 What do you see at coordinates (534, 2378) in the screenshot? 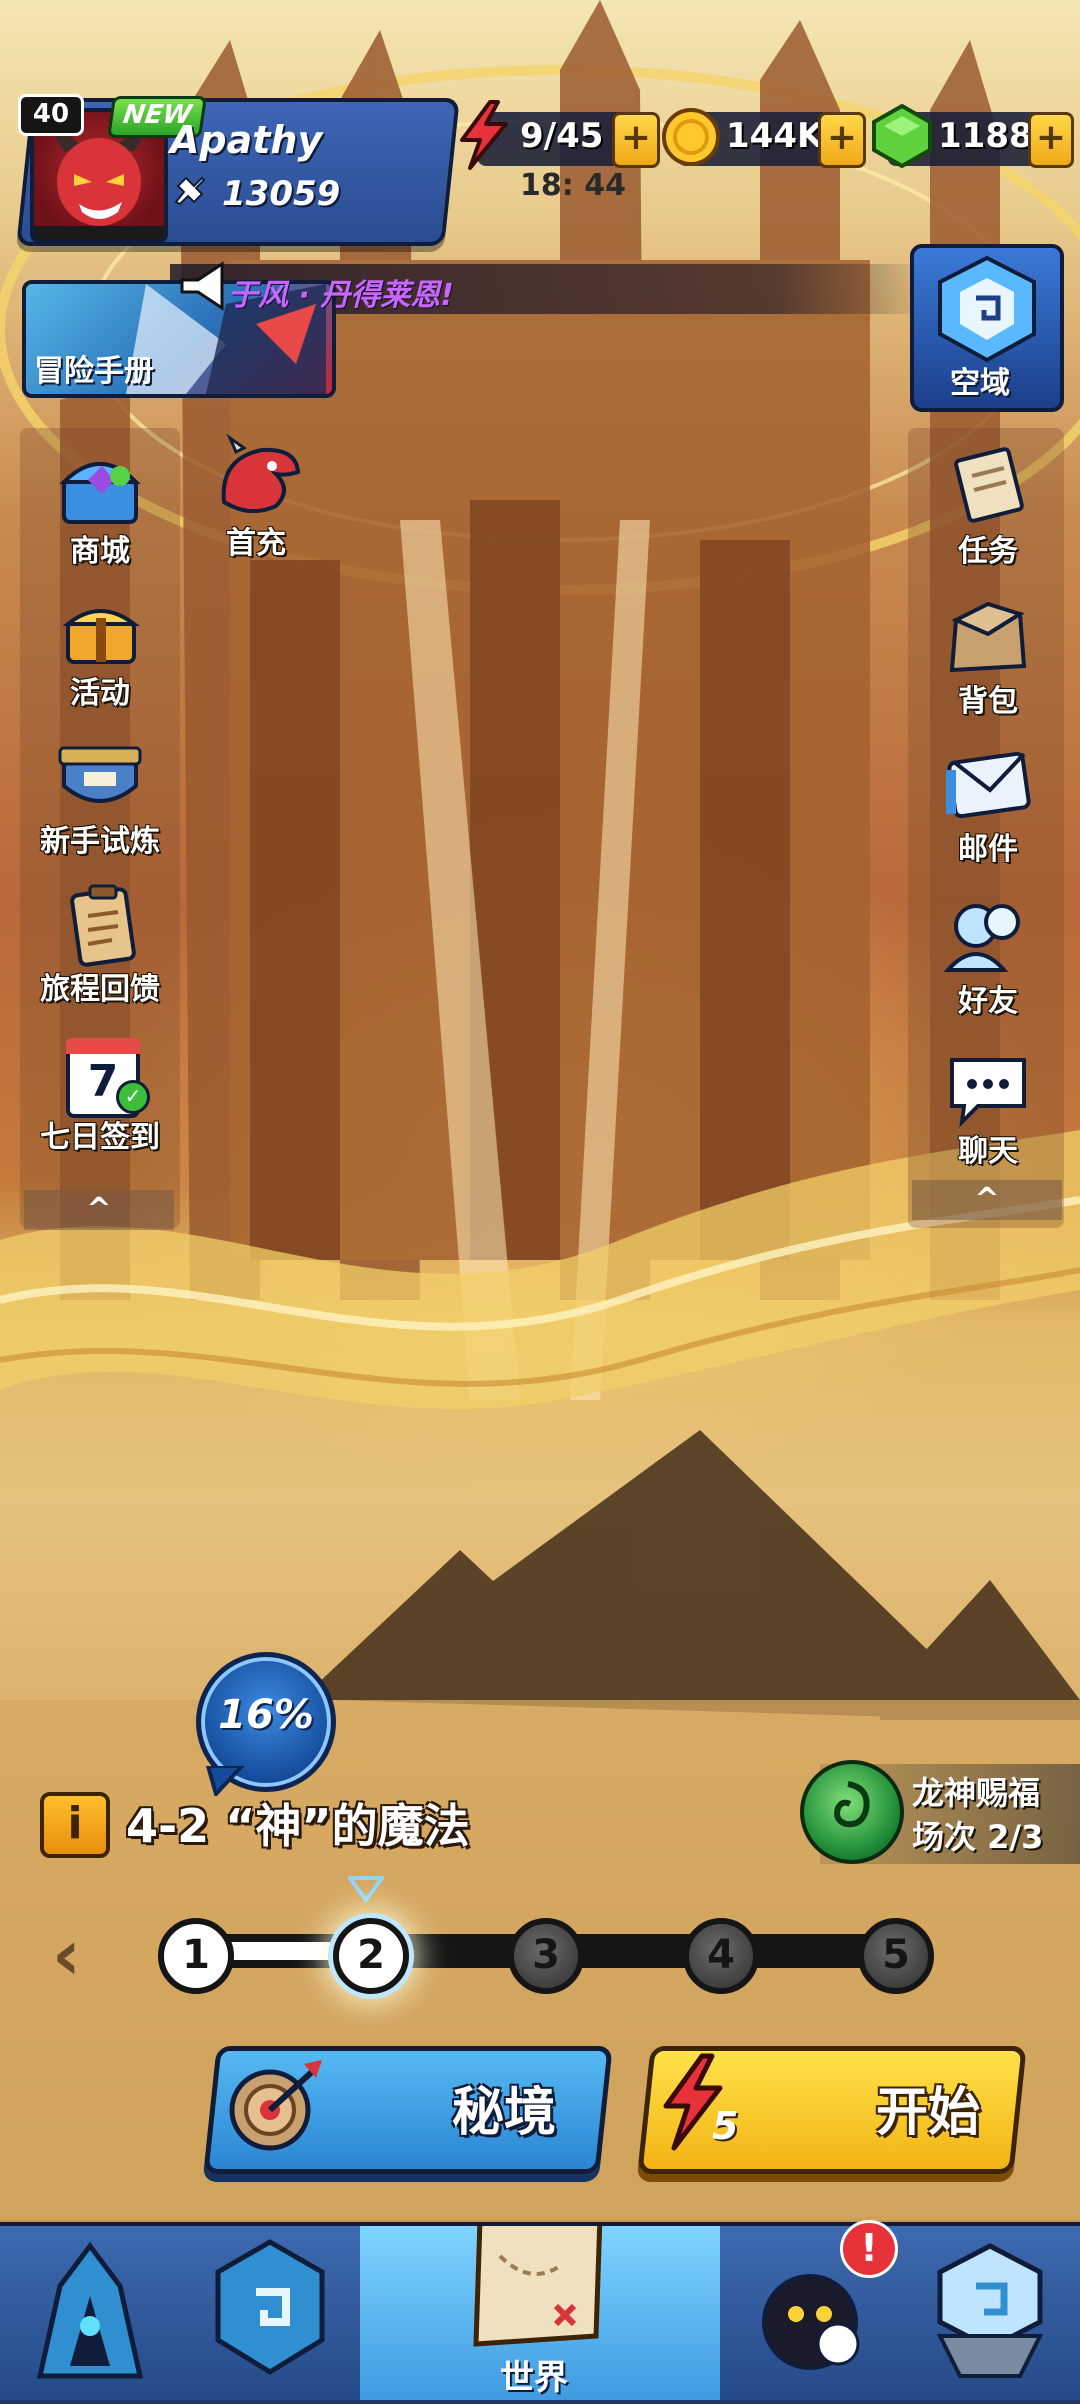
I see `nav-tab-world-label: 世界` at bounding box center [534, 2378].